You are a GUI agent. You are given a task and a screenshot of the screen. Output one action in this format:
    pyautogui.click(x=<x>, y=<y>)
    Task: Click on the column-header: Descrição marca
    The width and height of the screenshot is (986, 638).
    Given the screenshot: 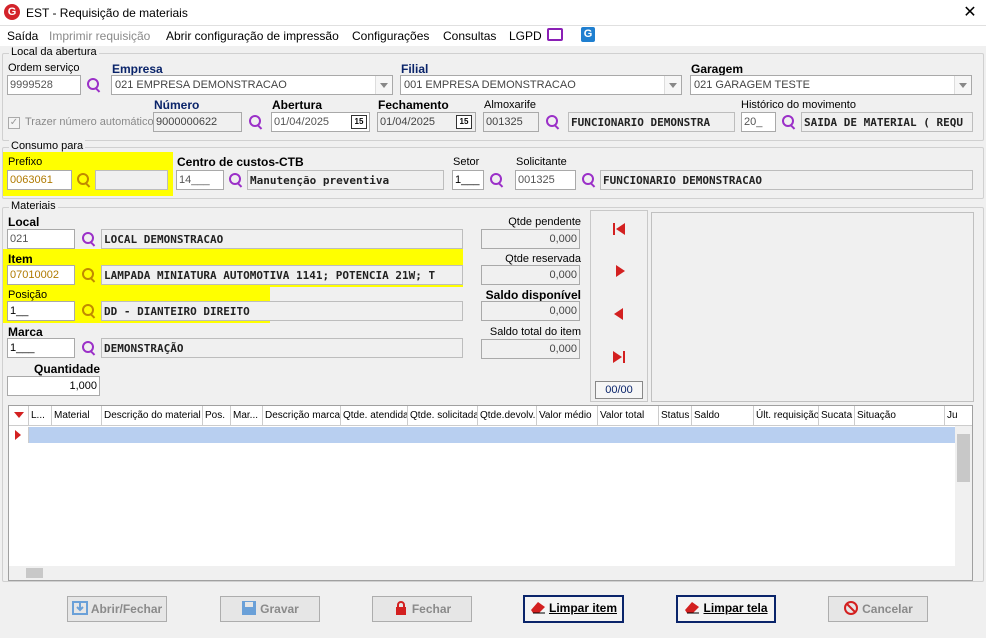 What is the action you would take?
    pyautogui.click(x=302, y=416)
    